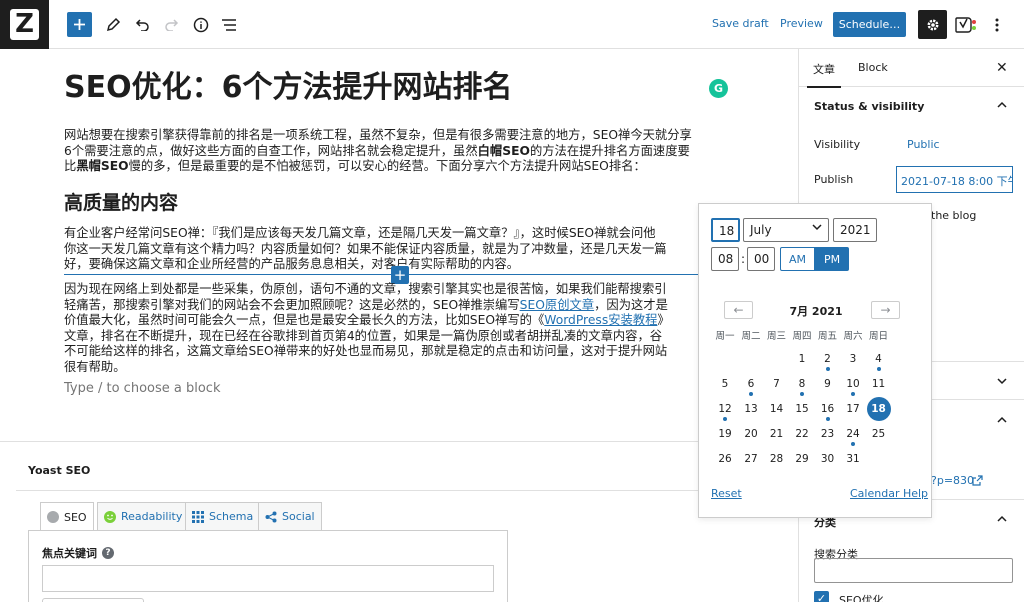  I want to click on pencil-icon, so click(113, 24).